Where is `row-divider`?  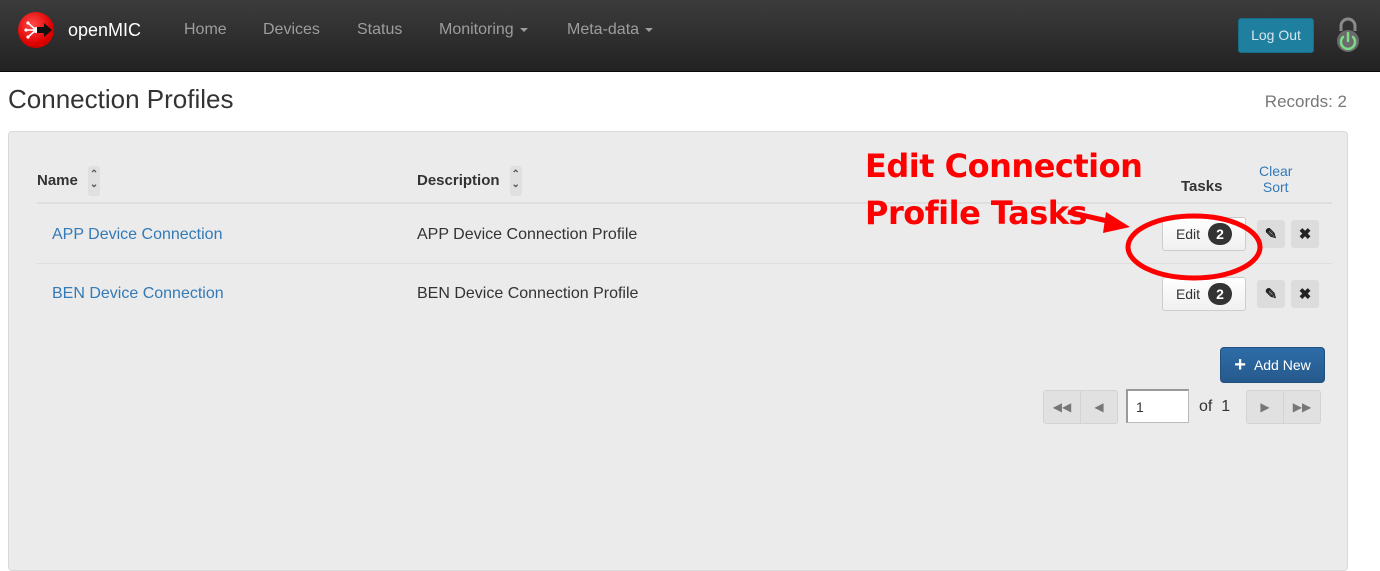 row-divider is located at coordinates (684, 263).